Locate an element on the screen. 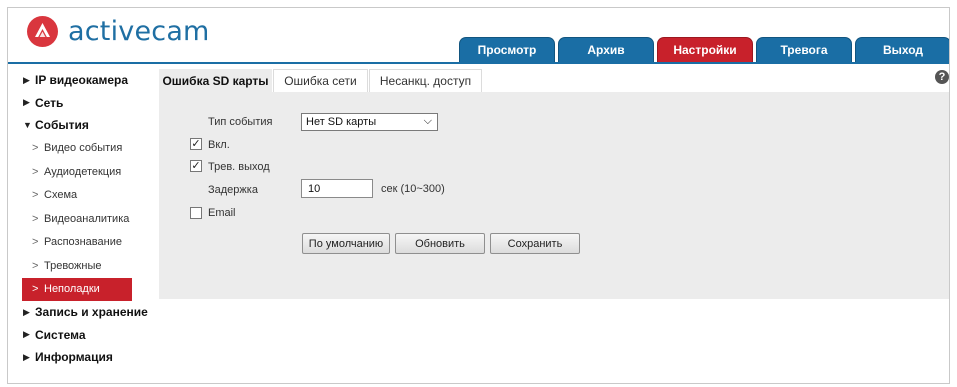  sidebar-item-label: События is located at coordinates (62, 125).